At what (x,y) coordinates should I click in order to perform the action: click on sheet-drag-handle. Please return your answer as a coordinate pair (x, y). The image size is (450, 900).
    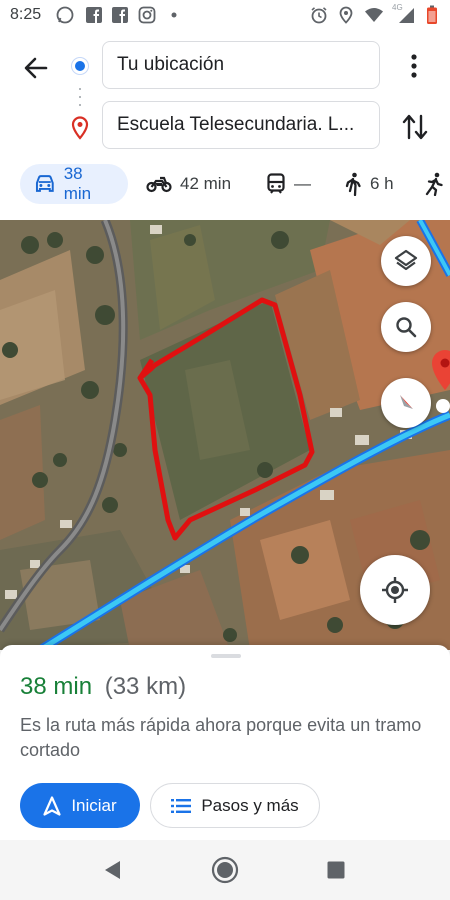
    Looking at the image, I should click on (226, 656).